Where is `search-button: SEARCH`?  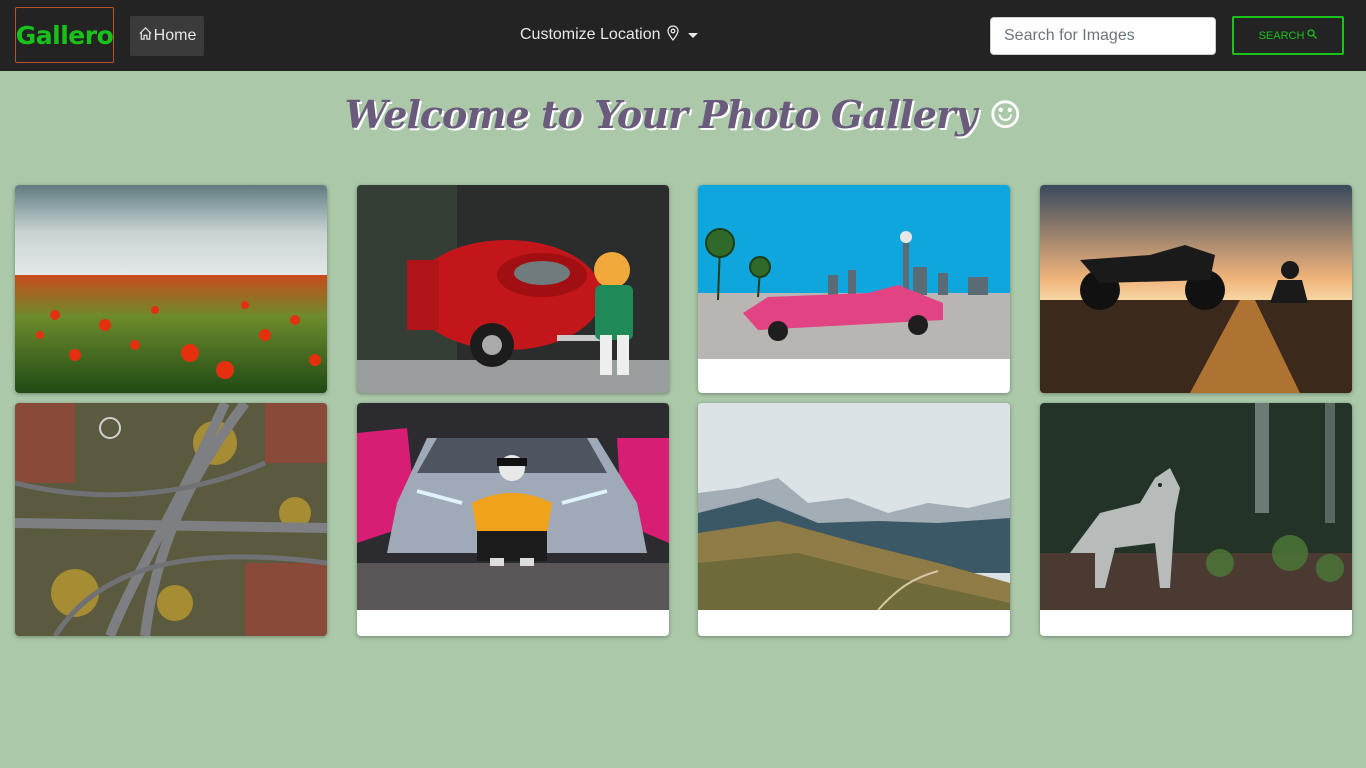 search-button: SEARCH is located at coordinates (1288, 35).